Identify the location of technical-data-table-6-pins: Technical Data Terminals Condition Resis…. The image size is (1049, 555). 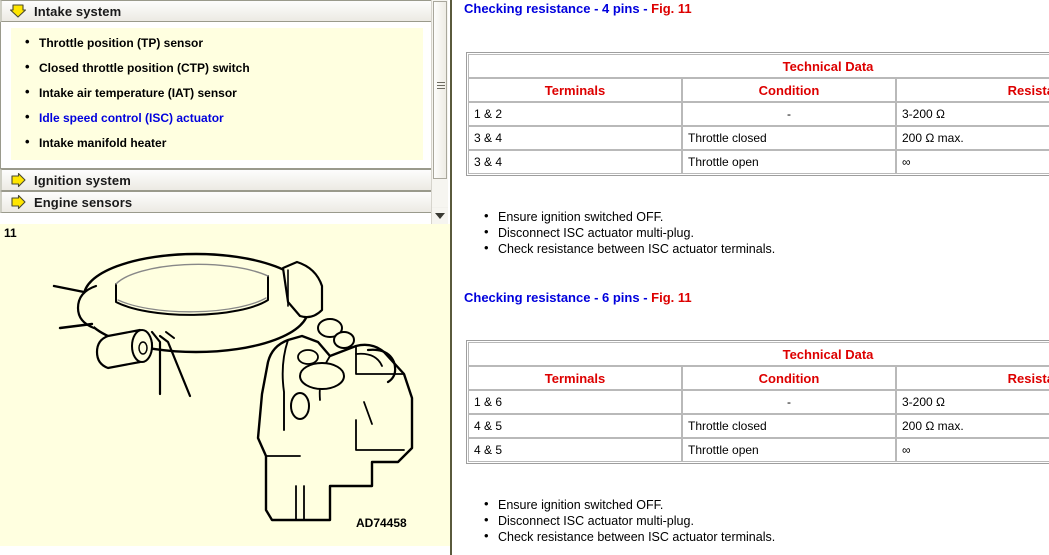
(758, 402).